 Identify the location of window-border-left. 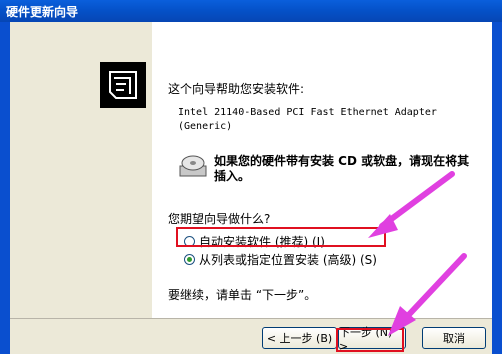
(5, 188).